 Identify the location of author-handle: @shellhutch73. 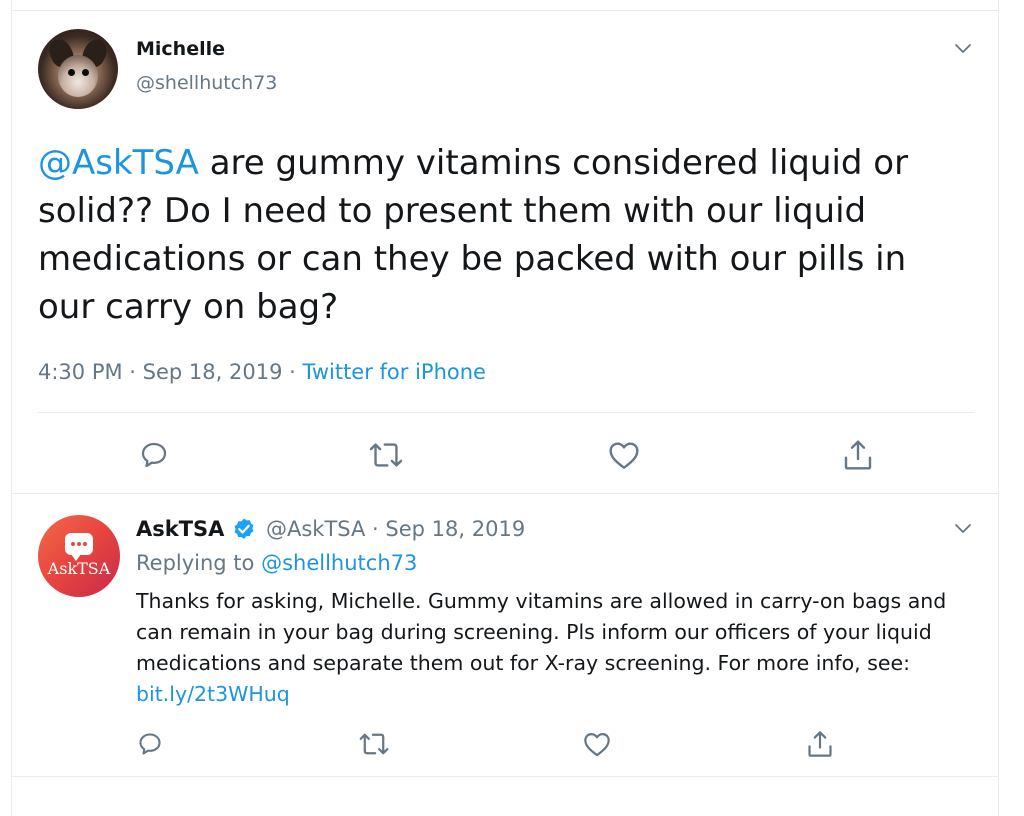
(206, 83).